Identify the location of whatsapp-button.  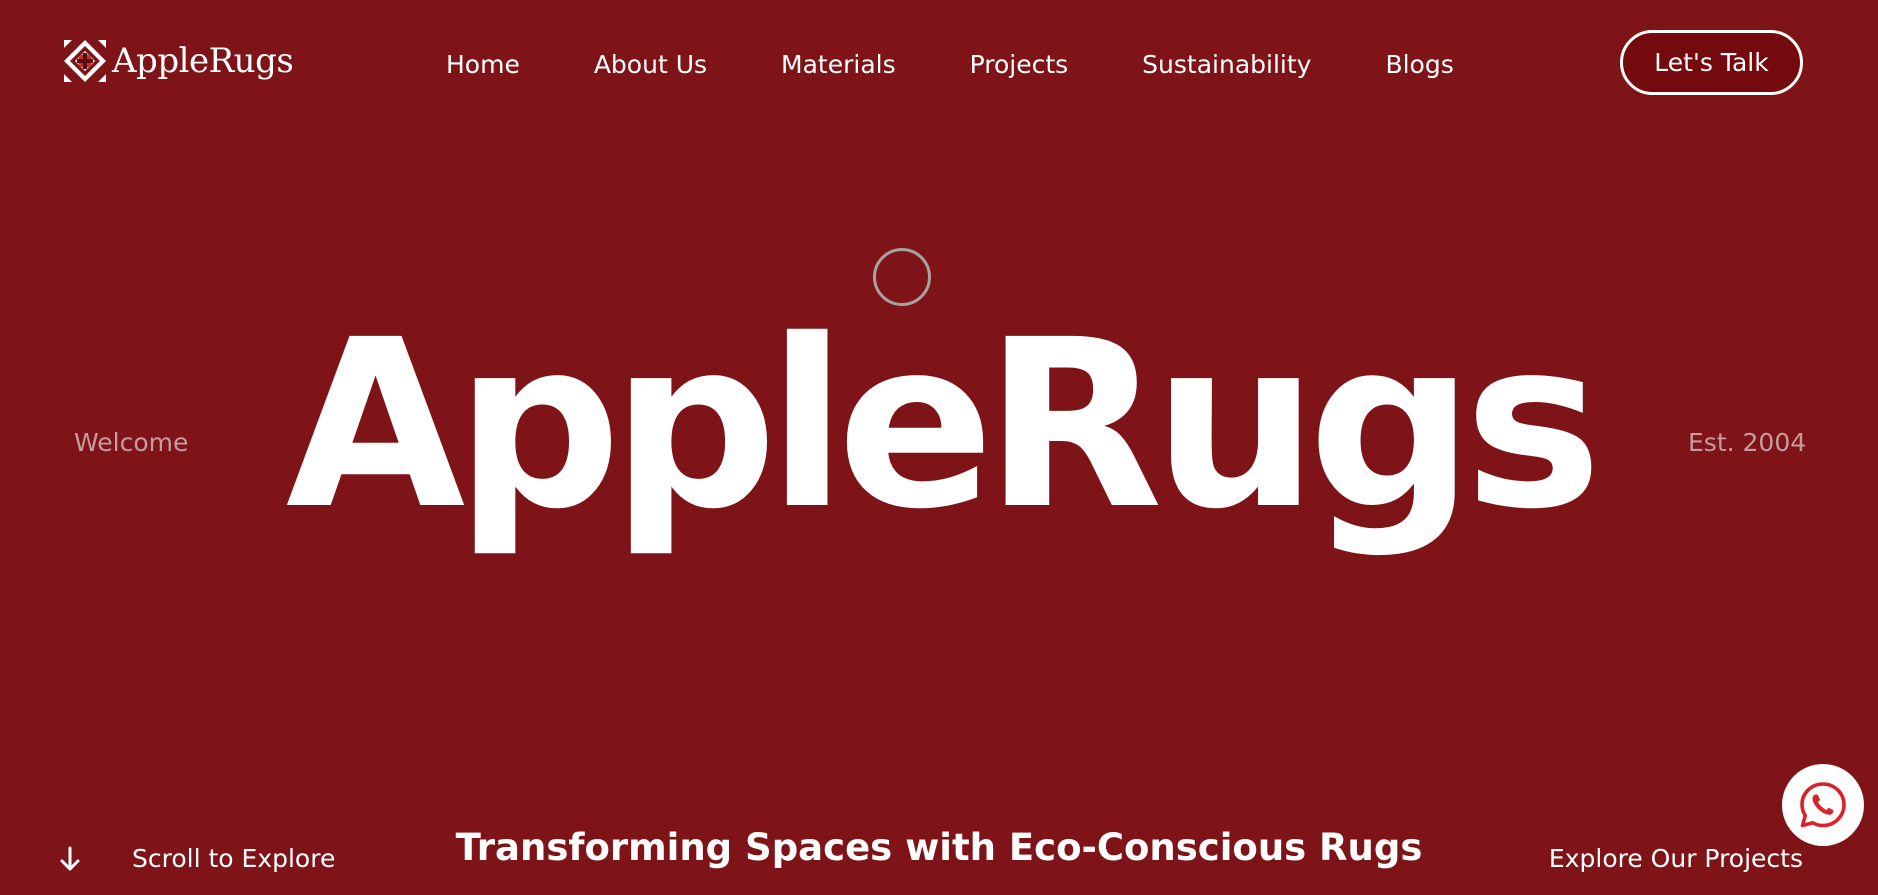
(1823, 805).